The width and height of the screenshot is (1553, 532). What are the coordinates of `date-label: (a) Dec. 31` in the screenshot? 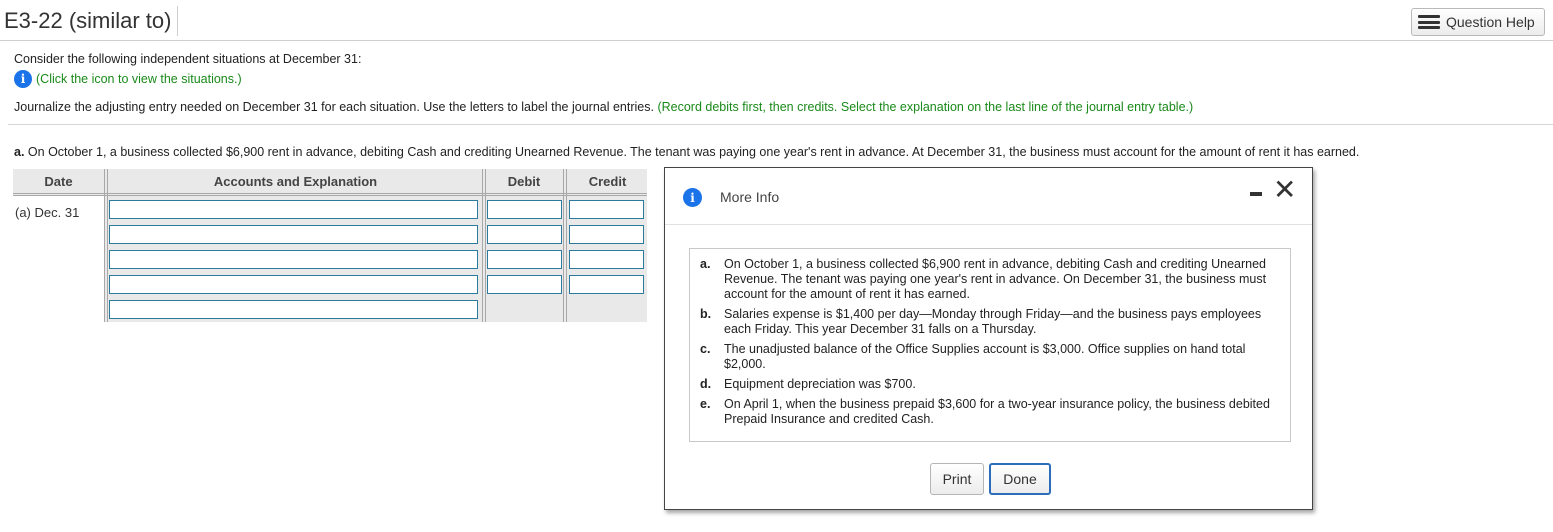 It's located at (47, 212).